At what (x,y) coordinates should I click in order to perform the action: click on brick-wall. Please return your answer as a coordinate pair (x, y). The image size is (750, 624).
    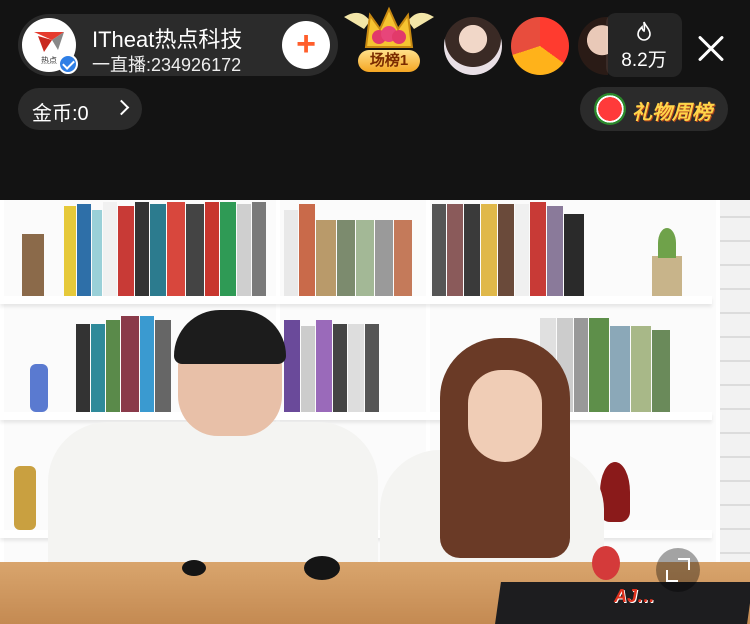
    Looking at the image, I should click on (732, 412).